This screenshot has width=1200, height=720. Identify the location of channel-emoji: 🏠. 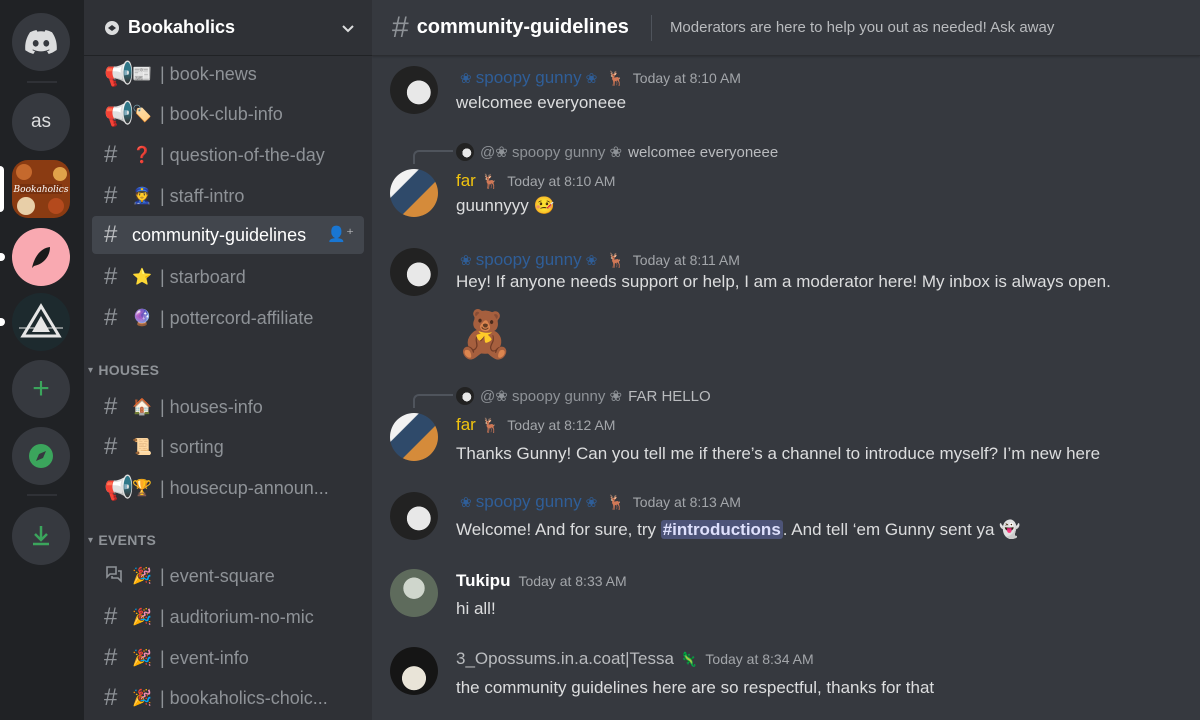
(142, 407).